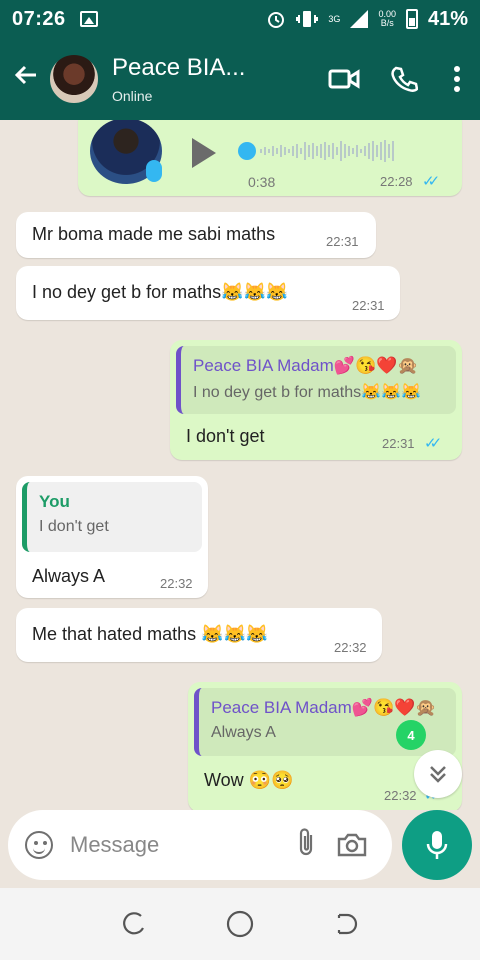  I want to click on chat-header: Peace BIA... Online, so click(240, 79).